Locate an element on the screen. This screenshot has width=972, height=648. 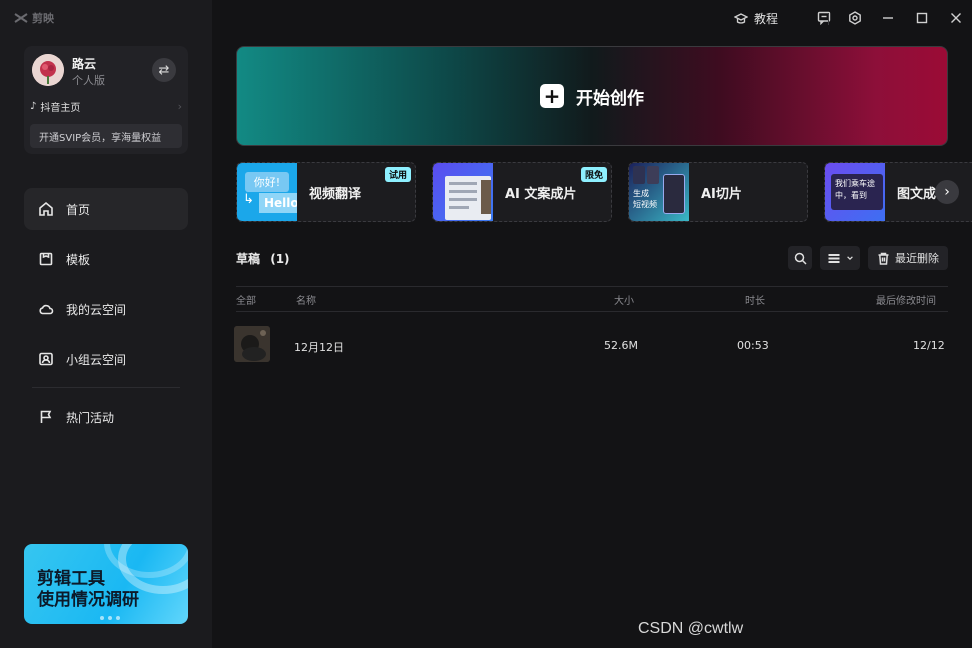
feedback-button is located at coordinates (824, 18).